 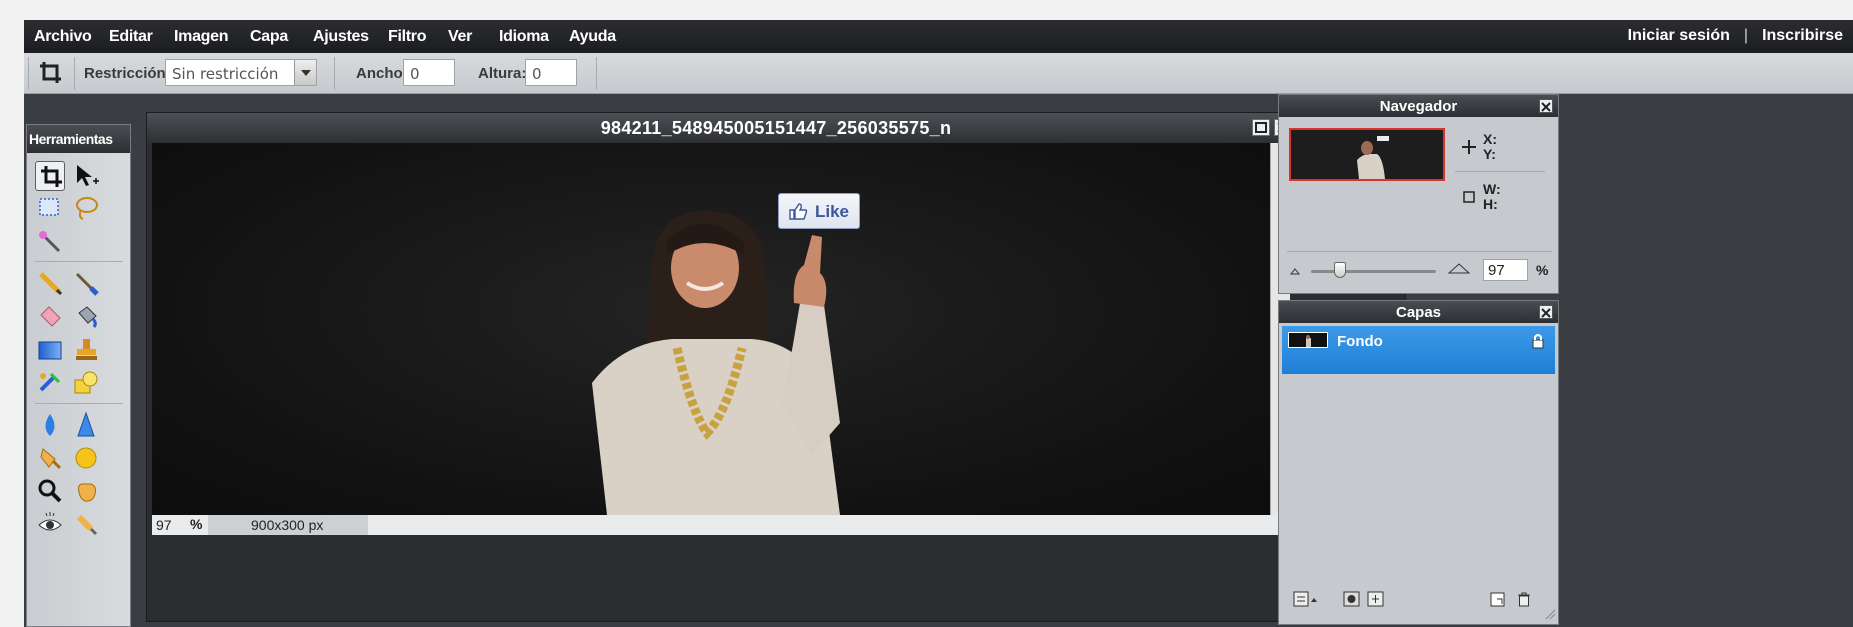 What do you see at coordinates (288, 525) in the screenshot?
I see `image-size: 900x300 px` at bounding box center [288, 525].